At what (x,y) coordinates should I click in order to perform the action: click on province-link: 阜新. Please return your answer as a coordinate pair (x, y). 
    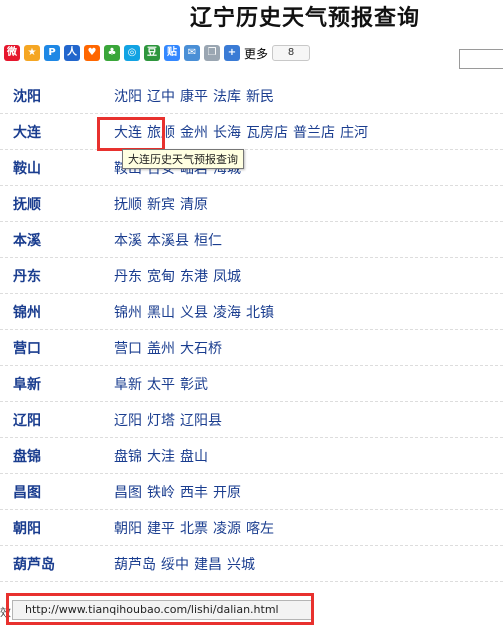
    Looking at the image, I should click on (27, 384).